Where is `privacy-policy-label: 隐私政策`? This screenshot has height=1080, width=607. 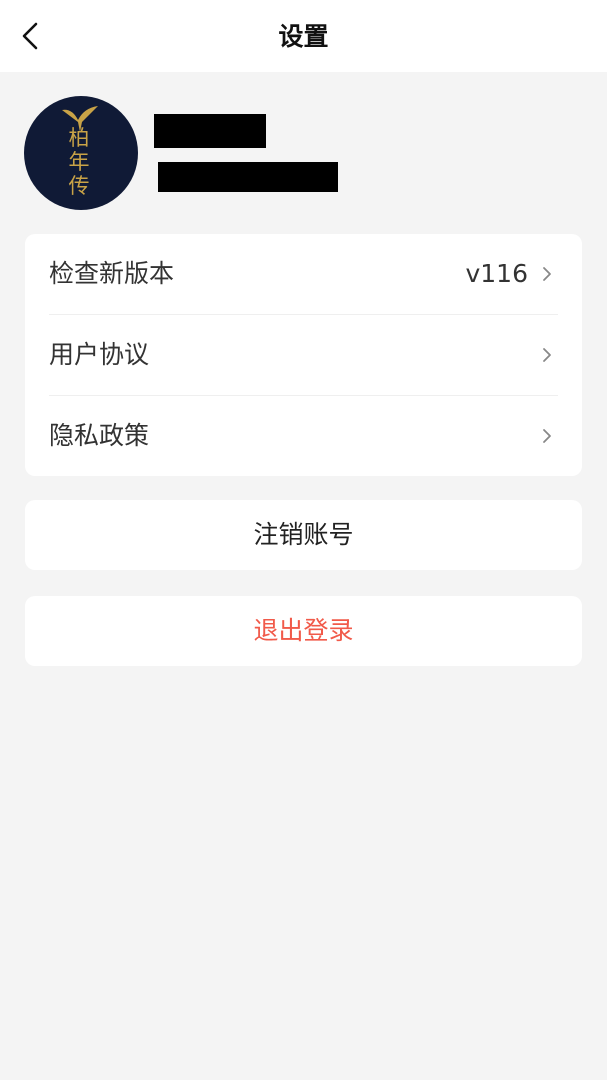
privacy-policy-label: 隐私政策 is located at coordinates (99, 435).